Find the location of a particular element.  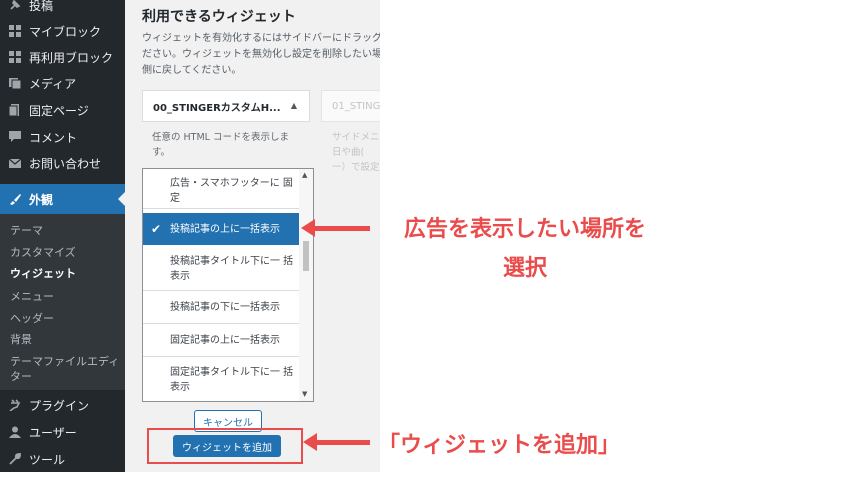

submenu-menus: メニュー is located at coordinates (32, 296).